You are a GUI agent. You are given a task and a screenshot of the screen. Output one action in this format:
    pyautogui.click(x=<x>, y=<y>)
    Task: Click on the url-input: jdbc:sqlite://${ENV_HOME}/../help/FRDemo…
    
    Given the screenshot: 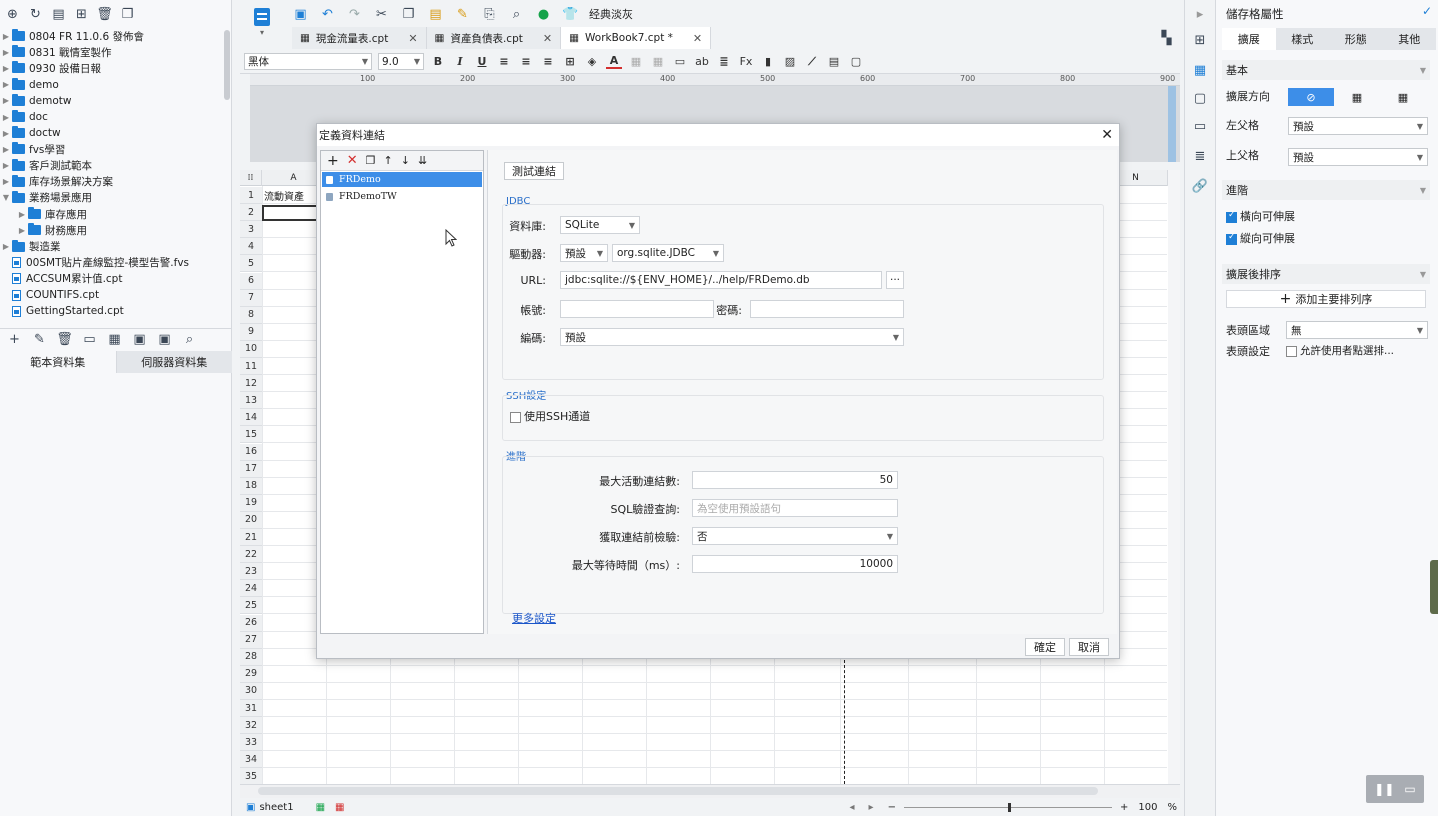 What is the action you would take?
    pyautogui.click(x=721, y=280)
    